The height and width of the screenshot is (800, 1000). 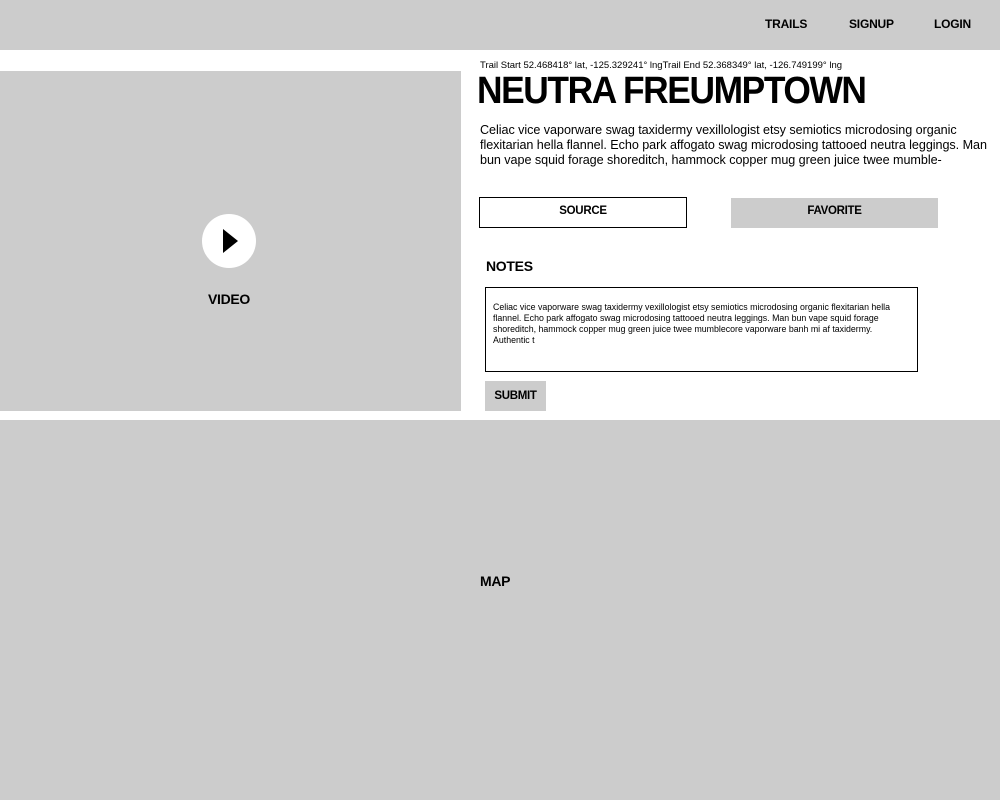 What do you see at coordinates (229, 299) in the screenshot?
I see `video-label: VIDEO` at bounding box center [229, 299].